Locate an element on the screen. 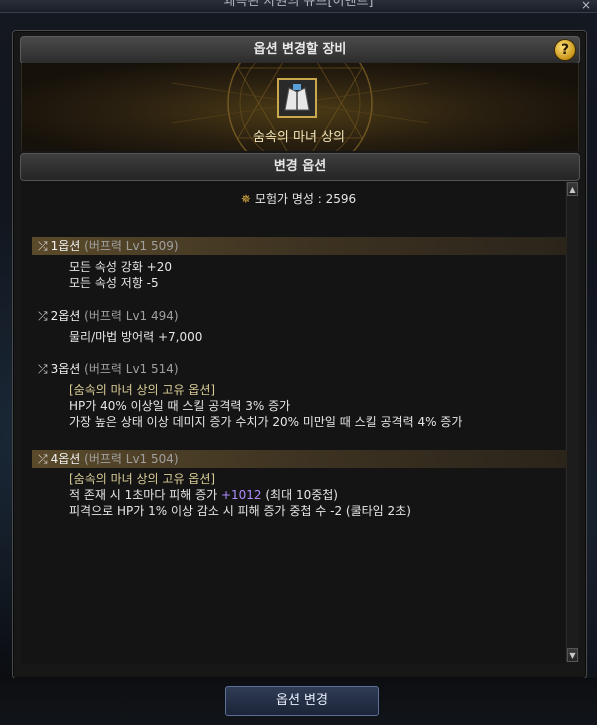 The width and height of the screenshot is (597, 725). option-buff-power: (버프력 Lv1 509) is located at coordinates (131, 246).